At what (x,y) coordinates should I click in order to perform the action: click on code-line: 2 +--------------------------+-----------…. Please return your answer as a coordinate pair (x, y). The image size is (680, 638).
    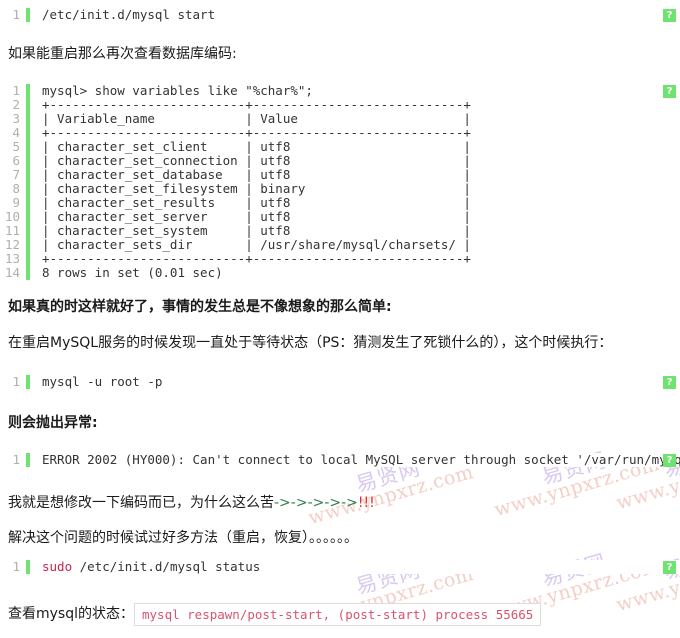
    Looking at the image, I should click on (340, 105).